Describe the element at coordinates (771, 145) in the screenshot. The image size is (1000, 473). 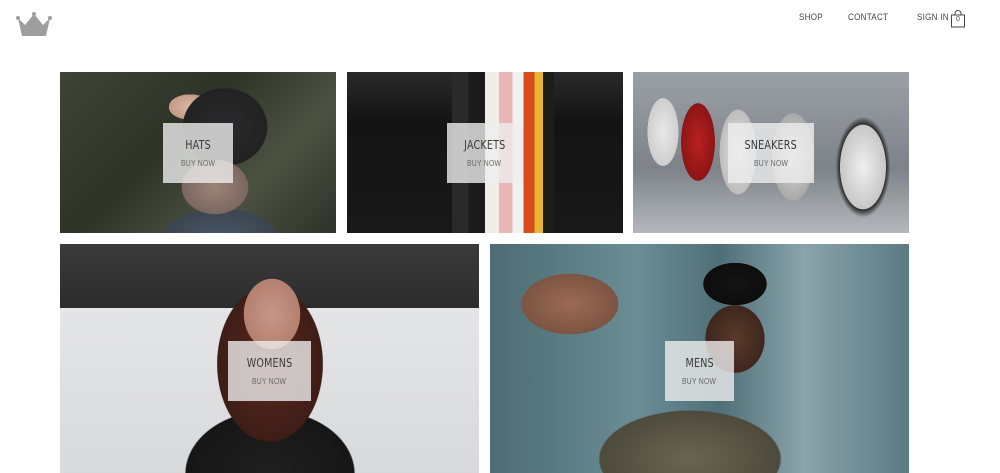
I see `category-title: SNEAKERS` at that location.